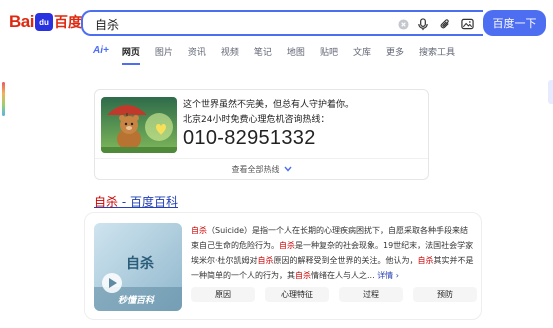 This screenshot has height=328, width=553. Describe the element at coordinates (197, 52) in the screenshot. I see `tab-news: 资讯` at that location.